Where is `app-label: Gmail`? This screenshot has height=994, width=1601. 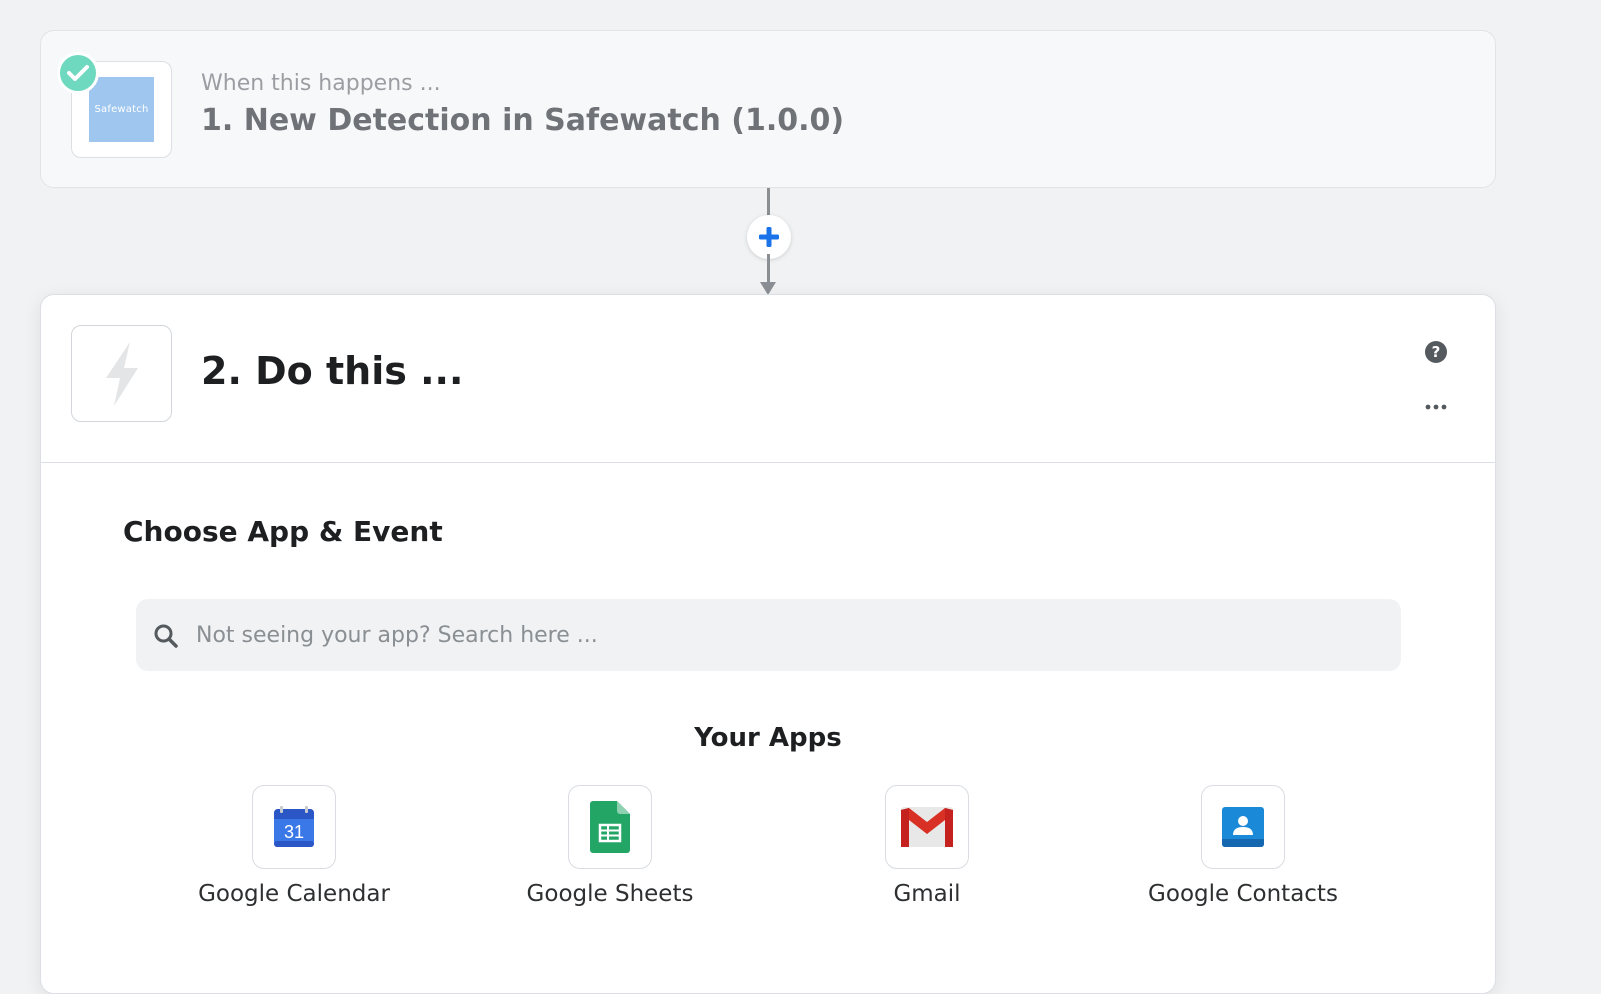
app-label: Gmail is located at coordinates (927, 894).